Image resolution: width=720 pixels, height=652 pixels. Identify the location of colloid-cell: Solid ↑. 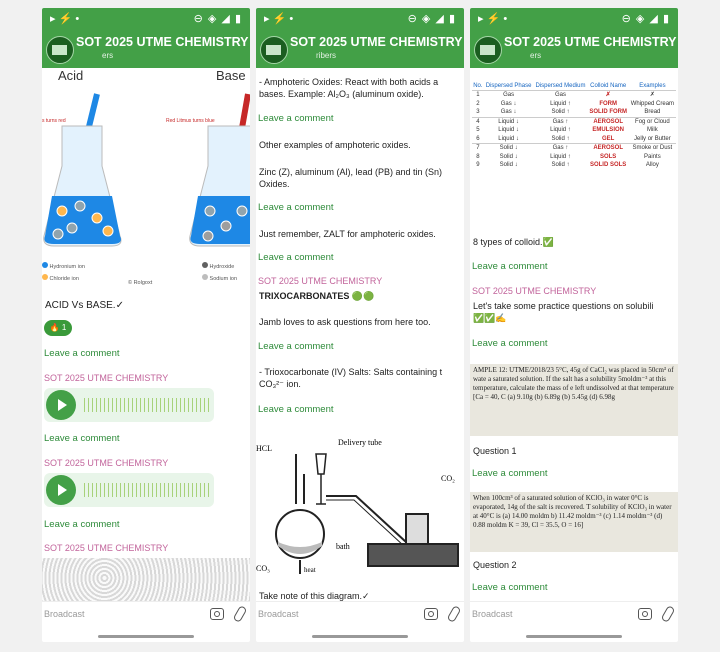
(560, 165).